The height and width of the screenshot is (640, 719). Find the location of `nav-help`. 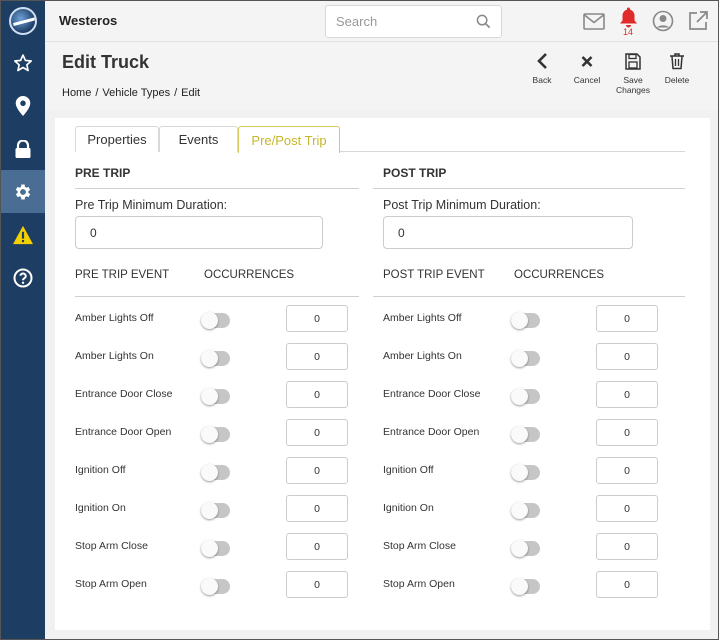

nav-help is located at coordinates (23, 277).